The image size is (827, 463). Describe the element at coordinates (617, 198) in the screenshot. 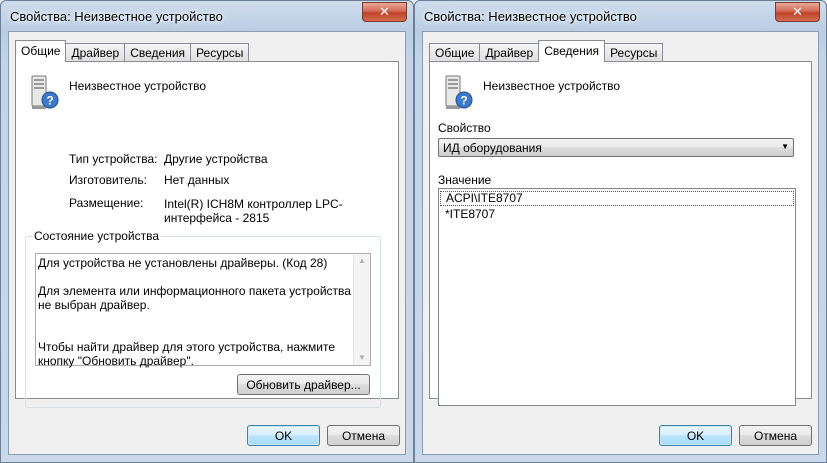

I see `list-item: ACPI\ITE8707` at that location.